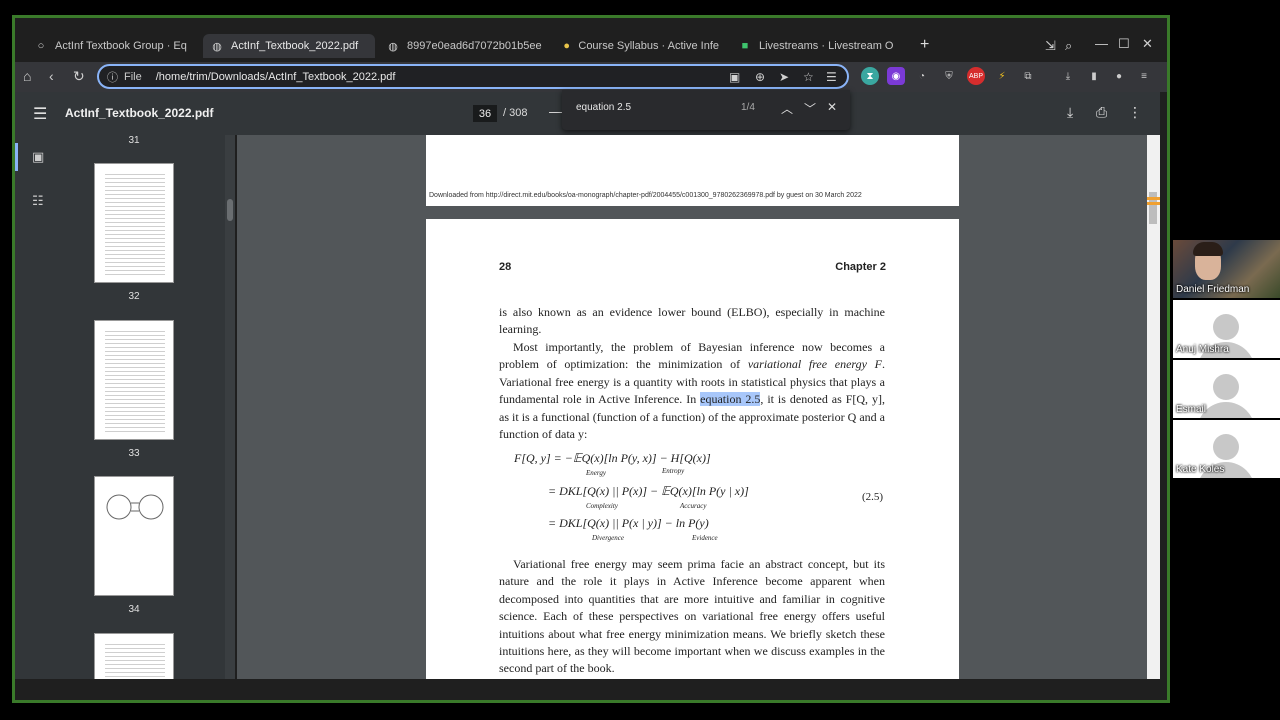 The height and width of the screenshot is (720, 1280). I want to click on avatar-icon, so click(1226, 387).